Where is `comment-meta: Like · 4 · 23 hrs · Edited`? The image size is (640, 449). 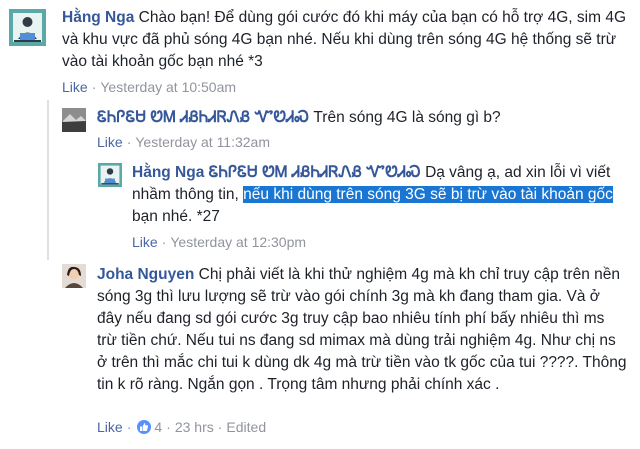 comment-meta: Like · 4 · 23 hrs · Edited is located at coordinates (181, 427).